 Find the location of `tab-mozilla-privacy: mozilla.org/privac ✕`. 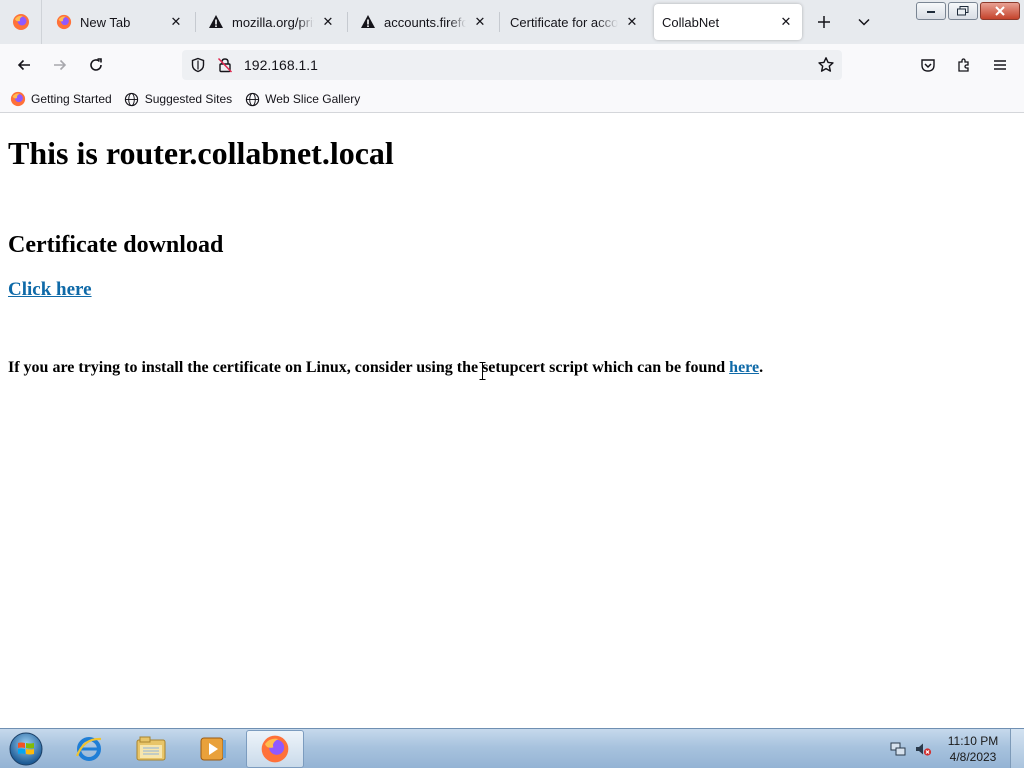

tab-mozilla-privacy: mozilla.org/privac ✕ is located at coordinates (270, 22).